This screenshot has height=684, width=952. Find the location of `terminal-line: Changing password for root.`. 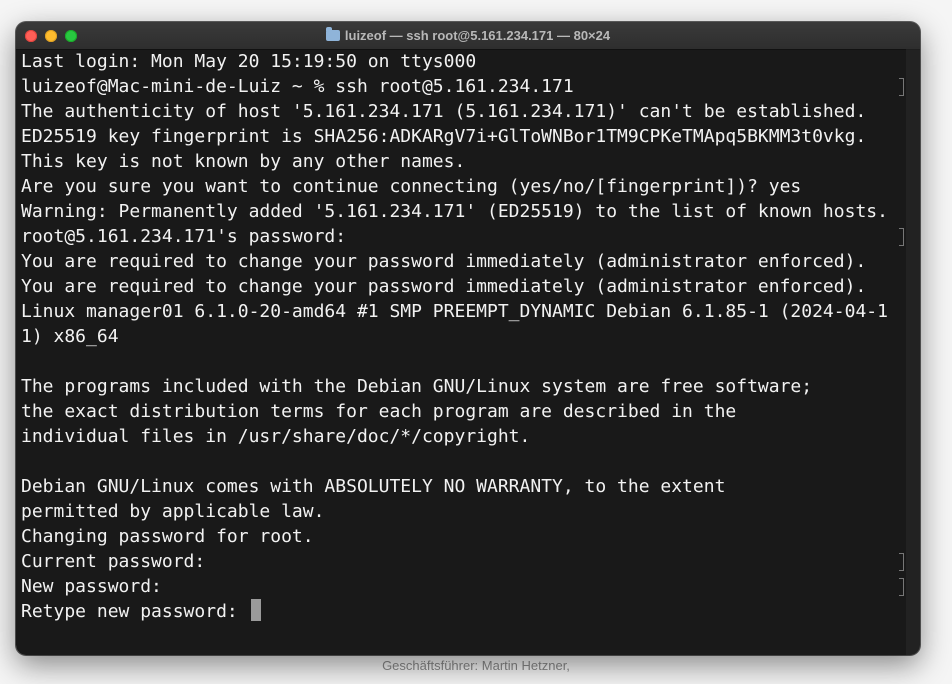

terminal-line: Changing password for root. is located at coordinates (167, 536).